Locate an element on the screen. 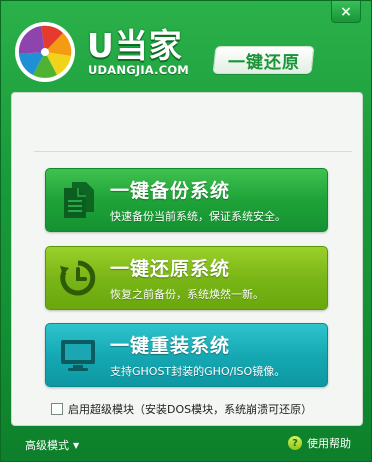 This screenshot has height=462, width=372. product-badge: 一键还原 is located at coordinates (263, 60).